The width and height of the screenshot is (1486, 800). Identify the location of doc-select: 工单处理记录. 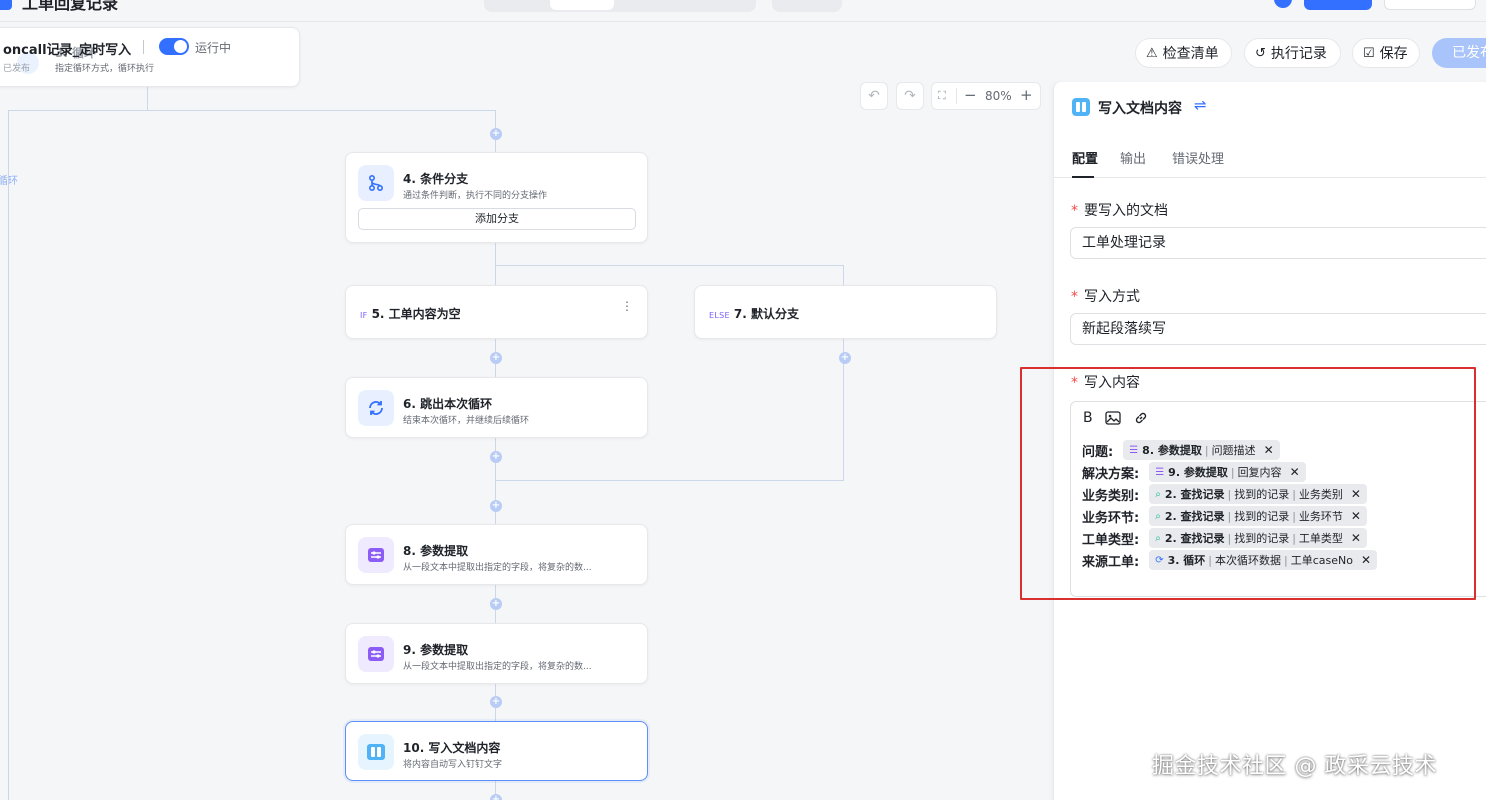
(1278, 243).